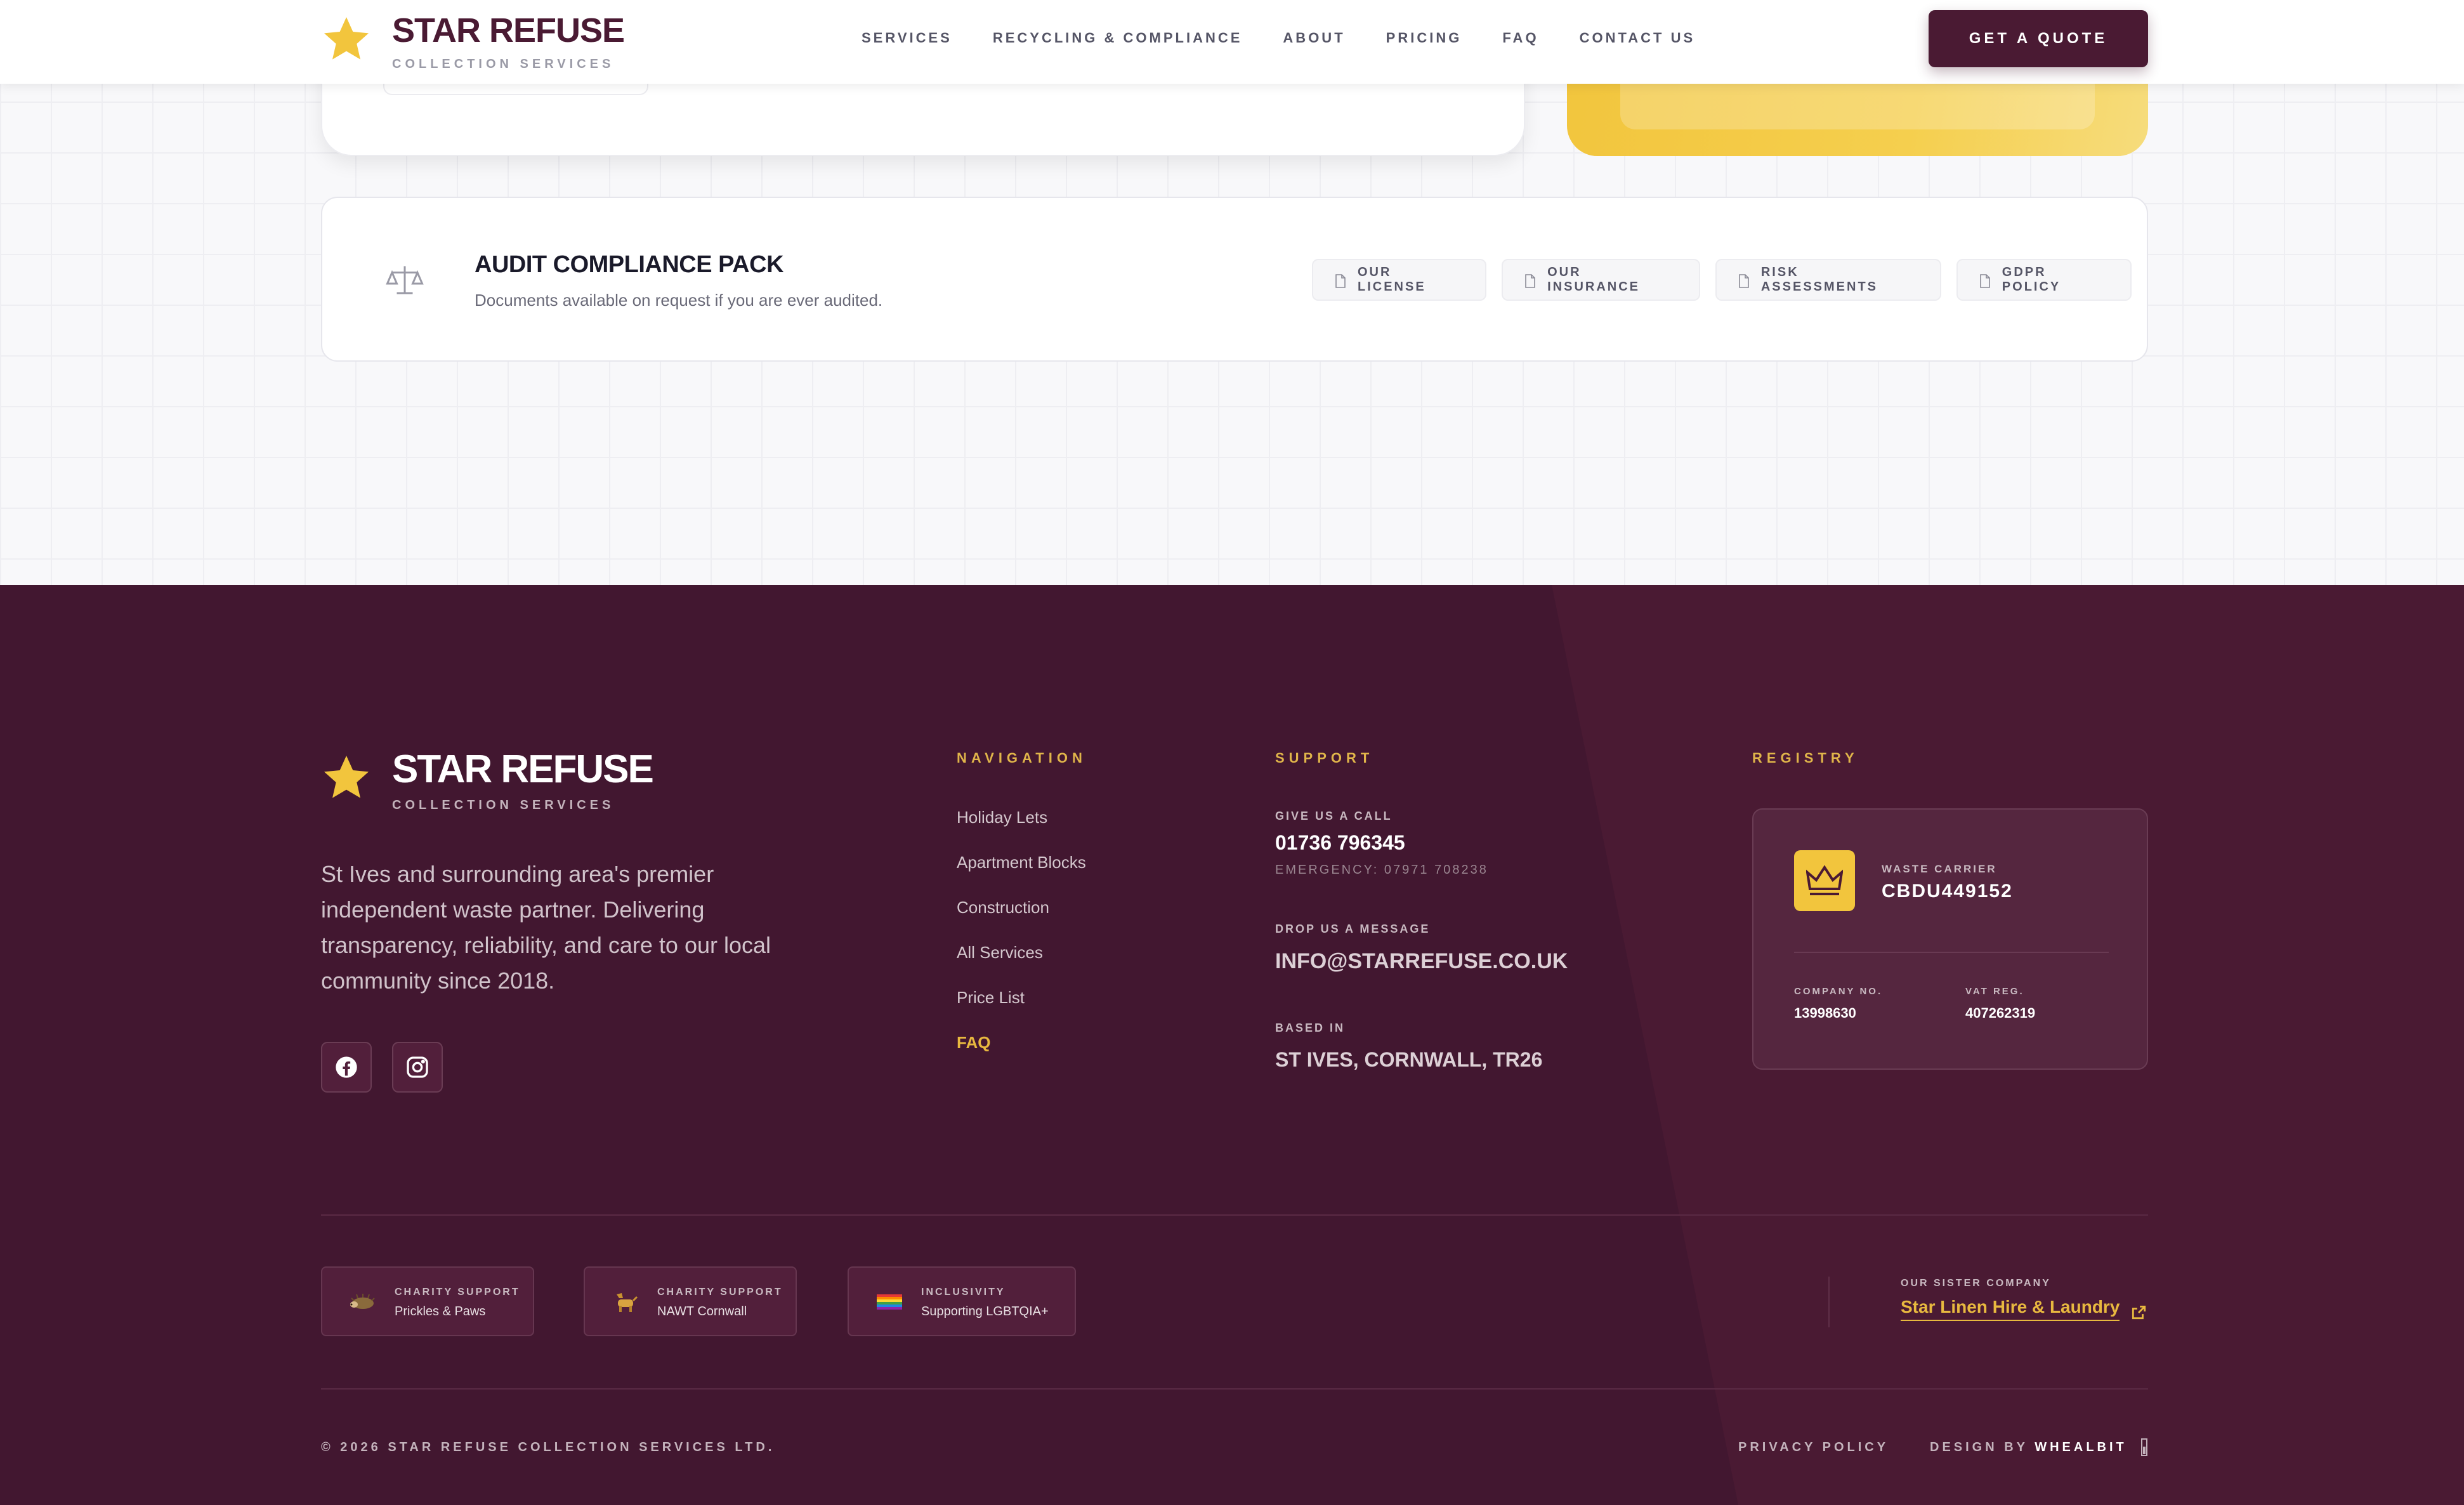 The width and height of the screenshot is (2464, 1505). What do you see at coordinates (1022, 828) in the screenshot?
I see `footer-link-holiday-lets: Holiday Lets` at bounding box center [1022, 828].